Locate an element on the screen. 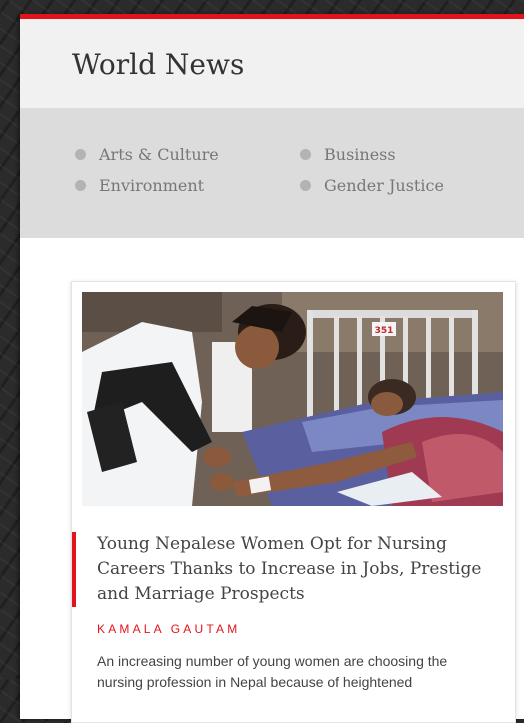 The image size is (524, 723). category-link-environment: Environment is located at coordinates (139, 185).